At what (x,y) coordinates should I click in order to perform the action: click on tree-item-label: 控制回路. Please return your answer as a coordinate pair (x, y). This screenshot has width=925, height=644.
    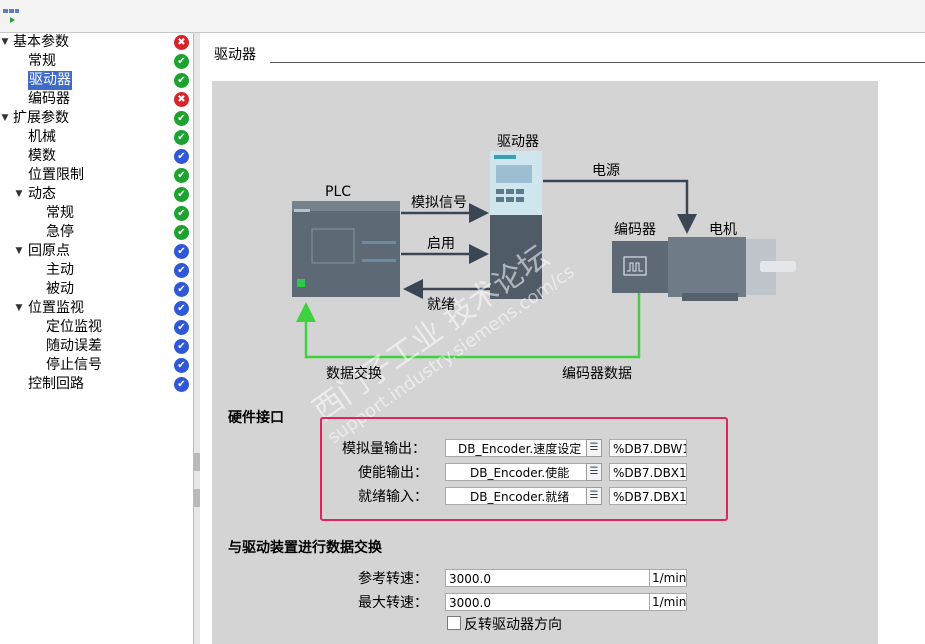
    Looking at the image, I should click on (56, 384).